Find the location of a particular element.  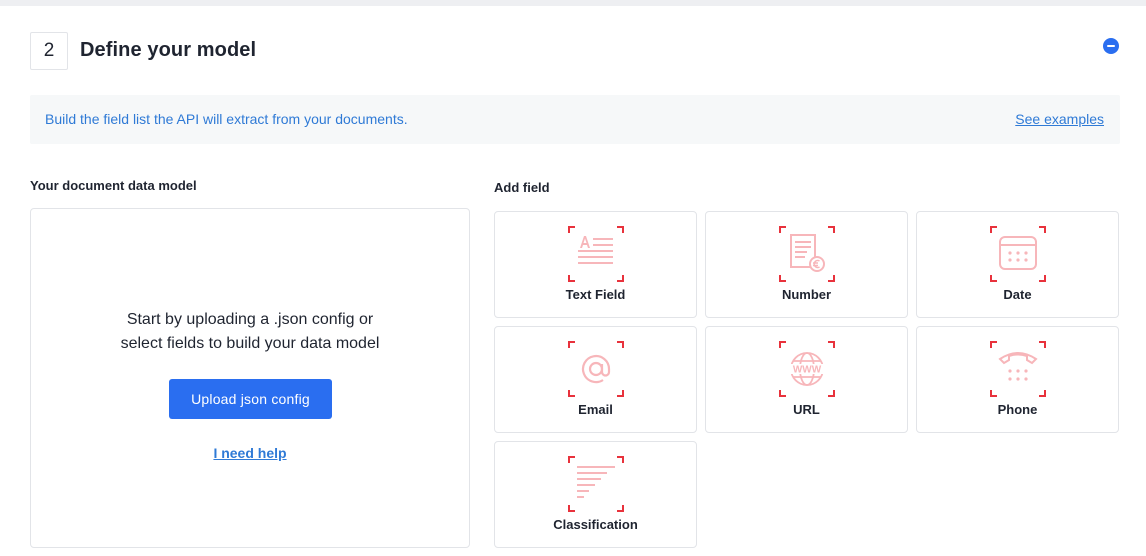

email-icon is located at coordinates (596, 369).